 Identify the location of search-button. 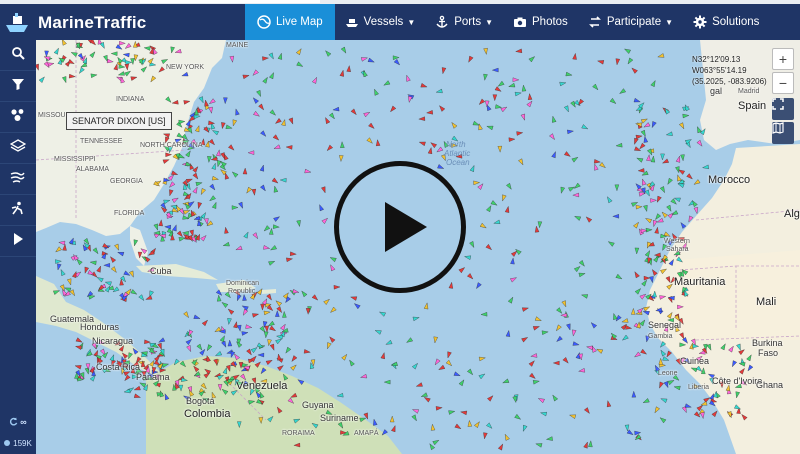
(18, 55).